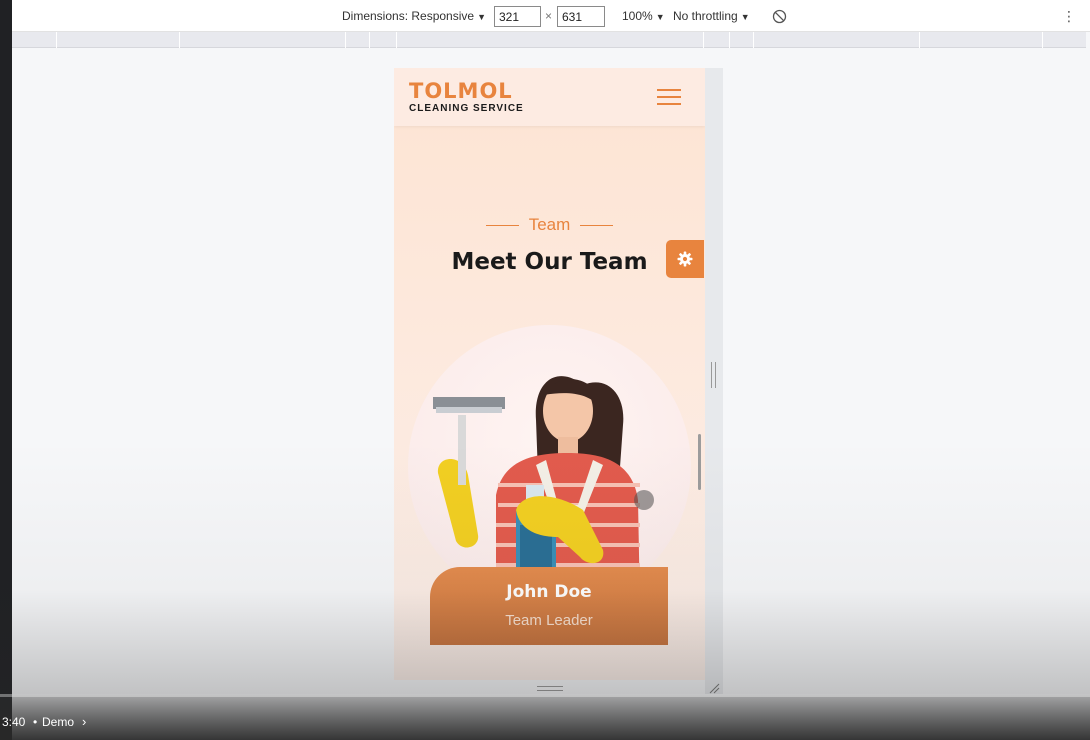  What do you see at coordinates (581, 16) in the screenshot?
I see `height-input: 631` at bounding box center [581, 16].